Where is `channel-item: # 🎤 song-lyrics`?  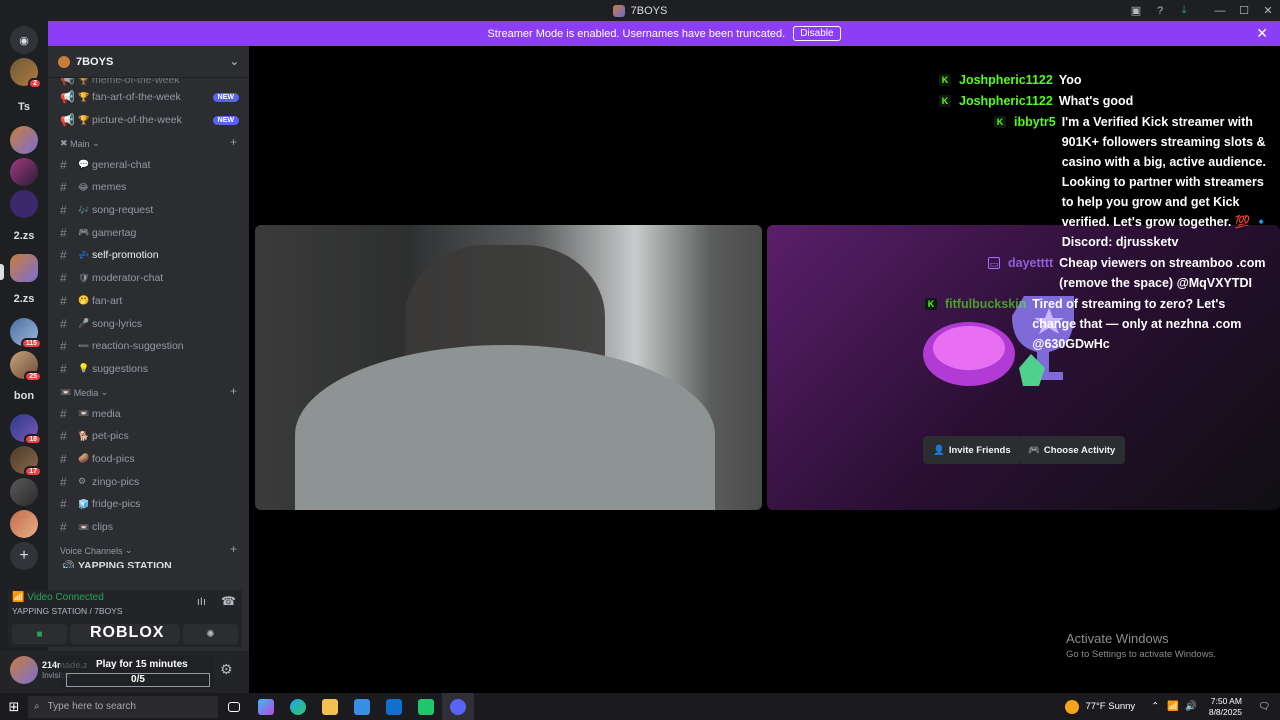 channel-item: # 🎤 song-lyrics is located at coordinates (148, 323).